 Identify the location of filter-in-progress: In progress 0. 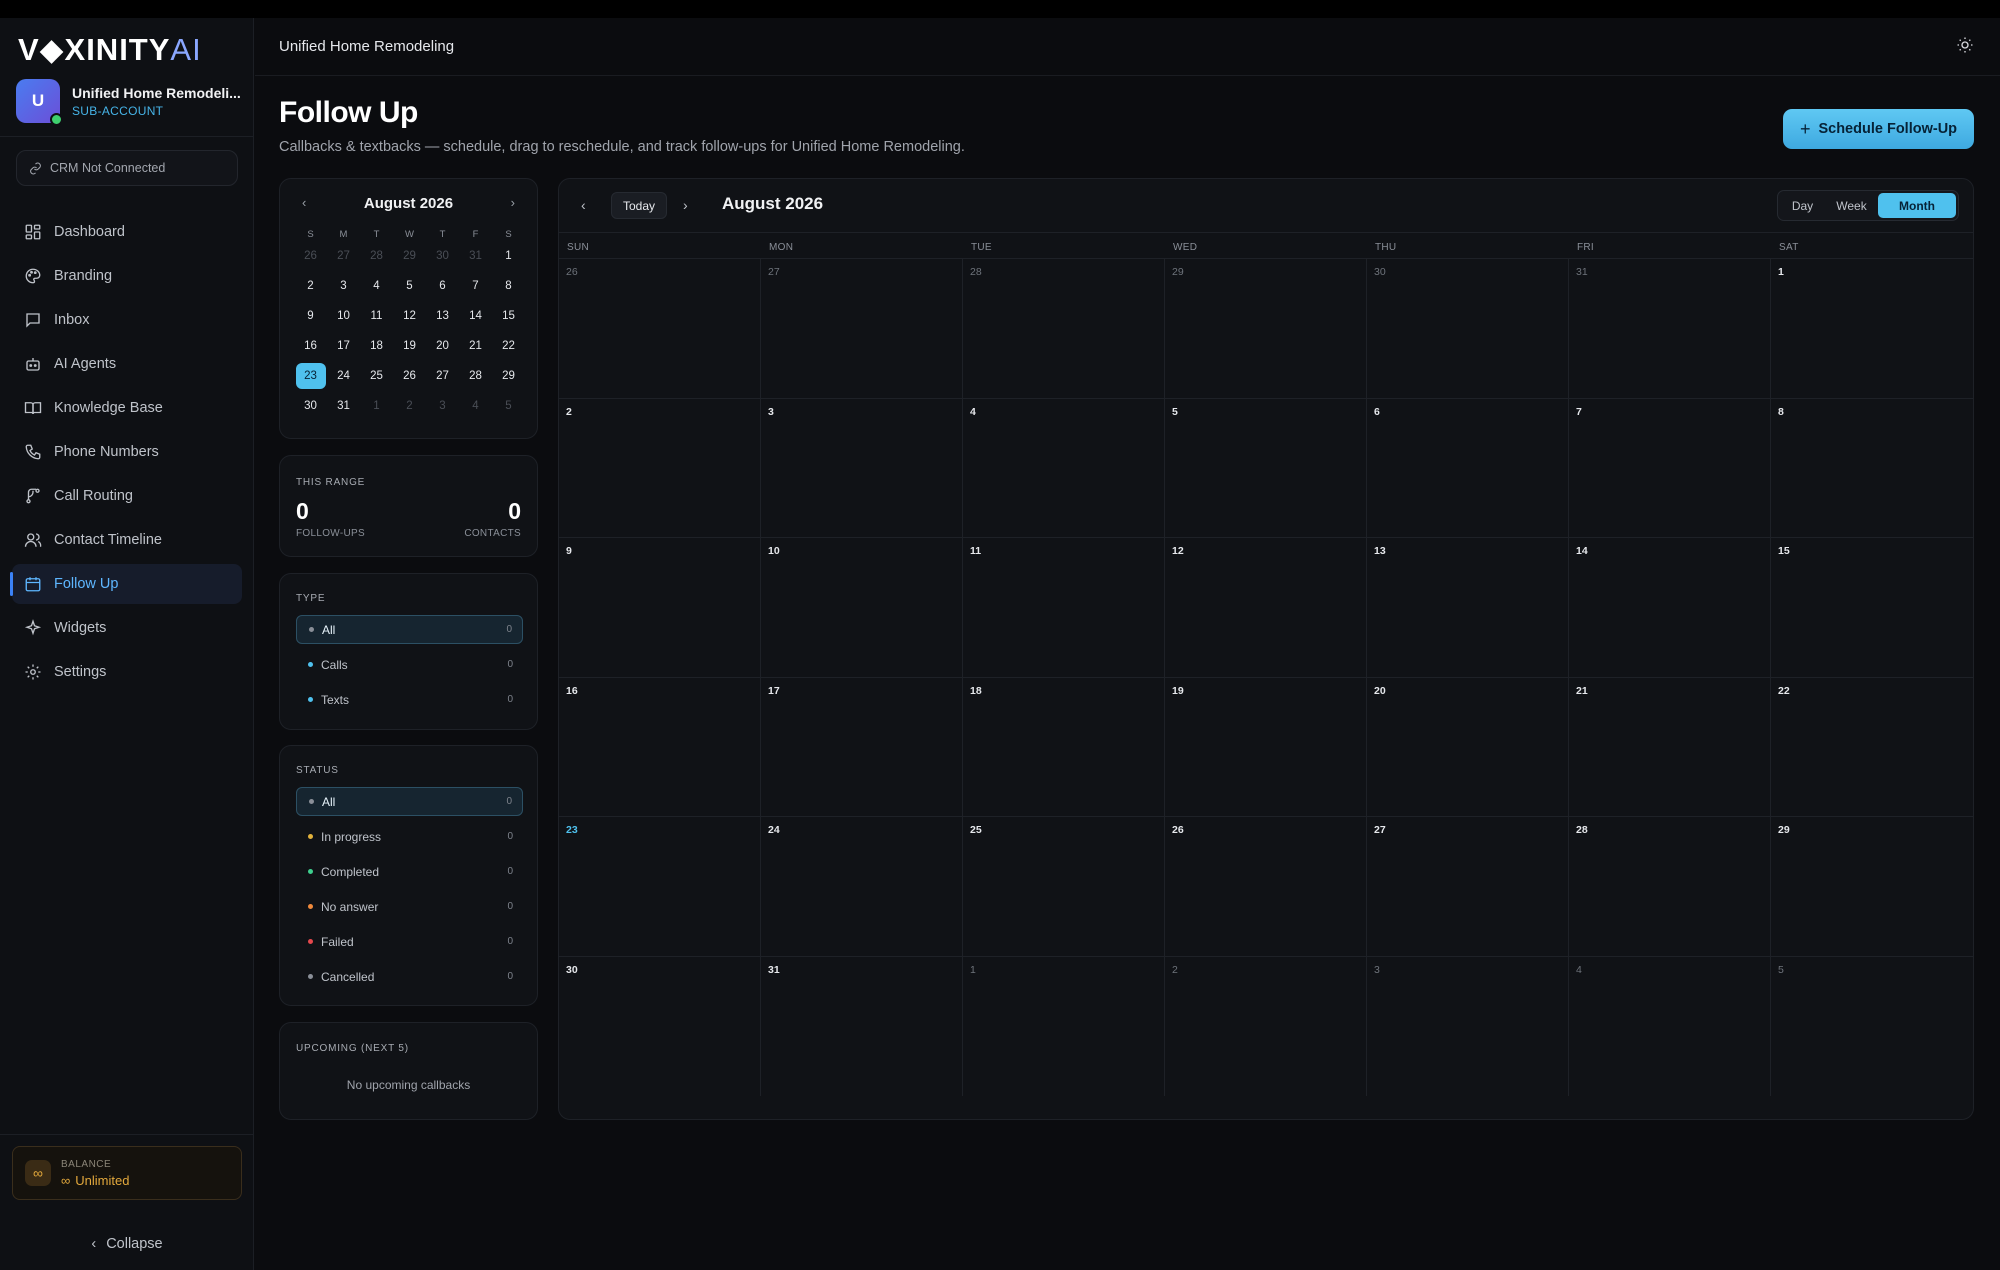
(409, 836).